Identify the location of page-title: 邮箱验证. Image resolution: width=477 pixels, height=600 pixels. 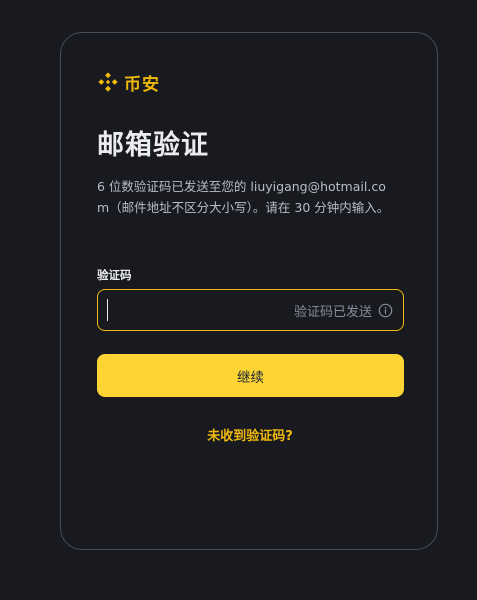
(153, 145).